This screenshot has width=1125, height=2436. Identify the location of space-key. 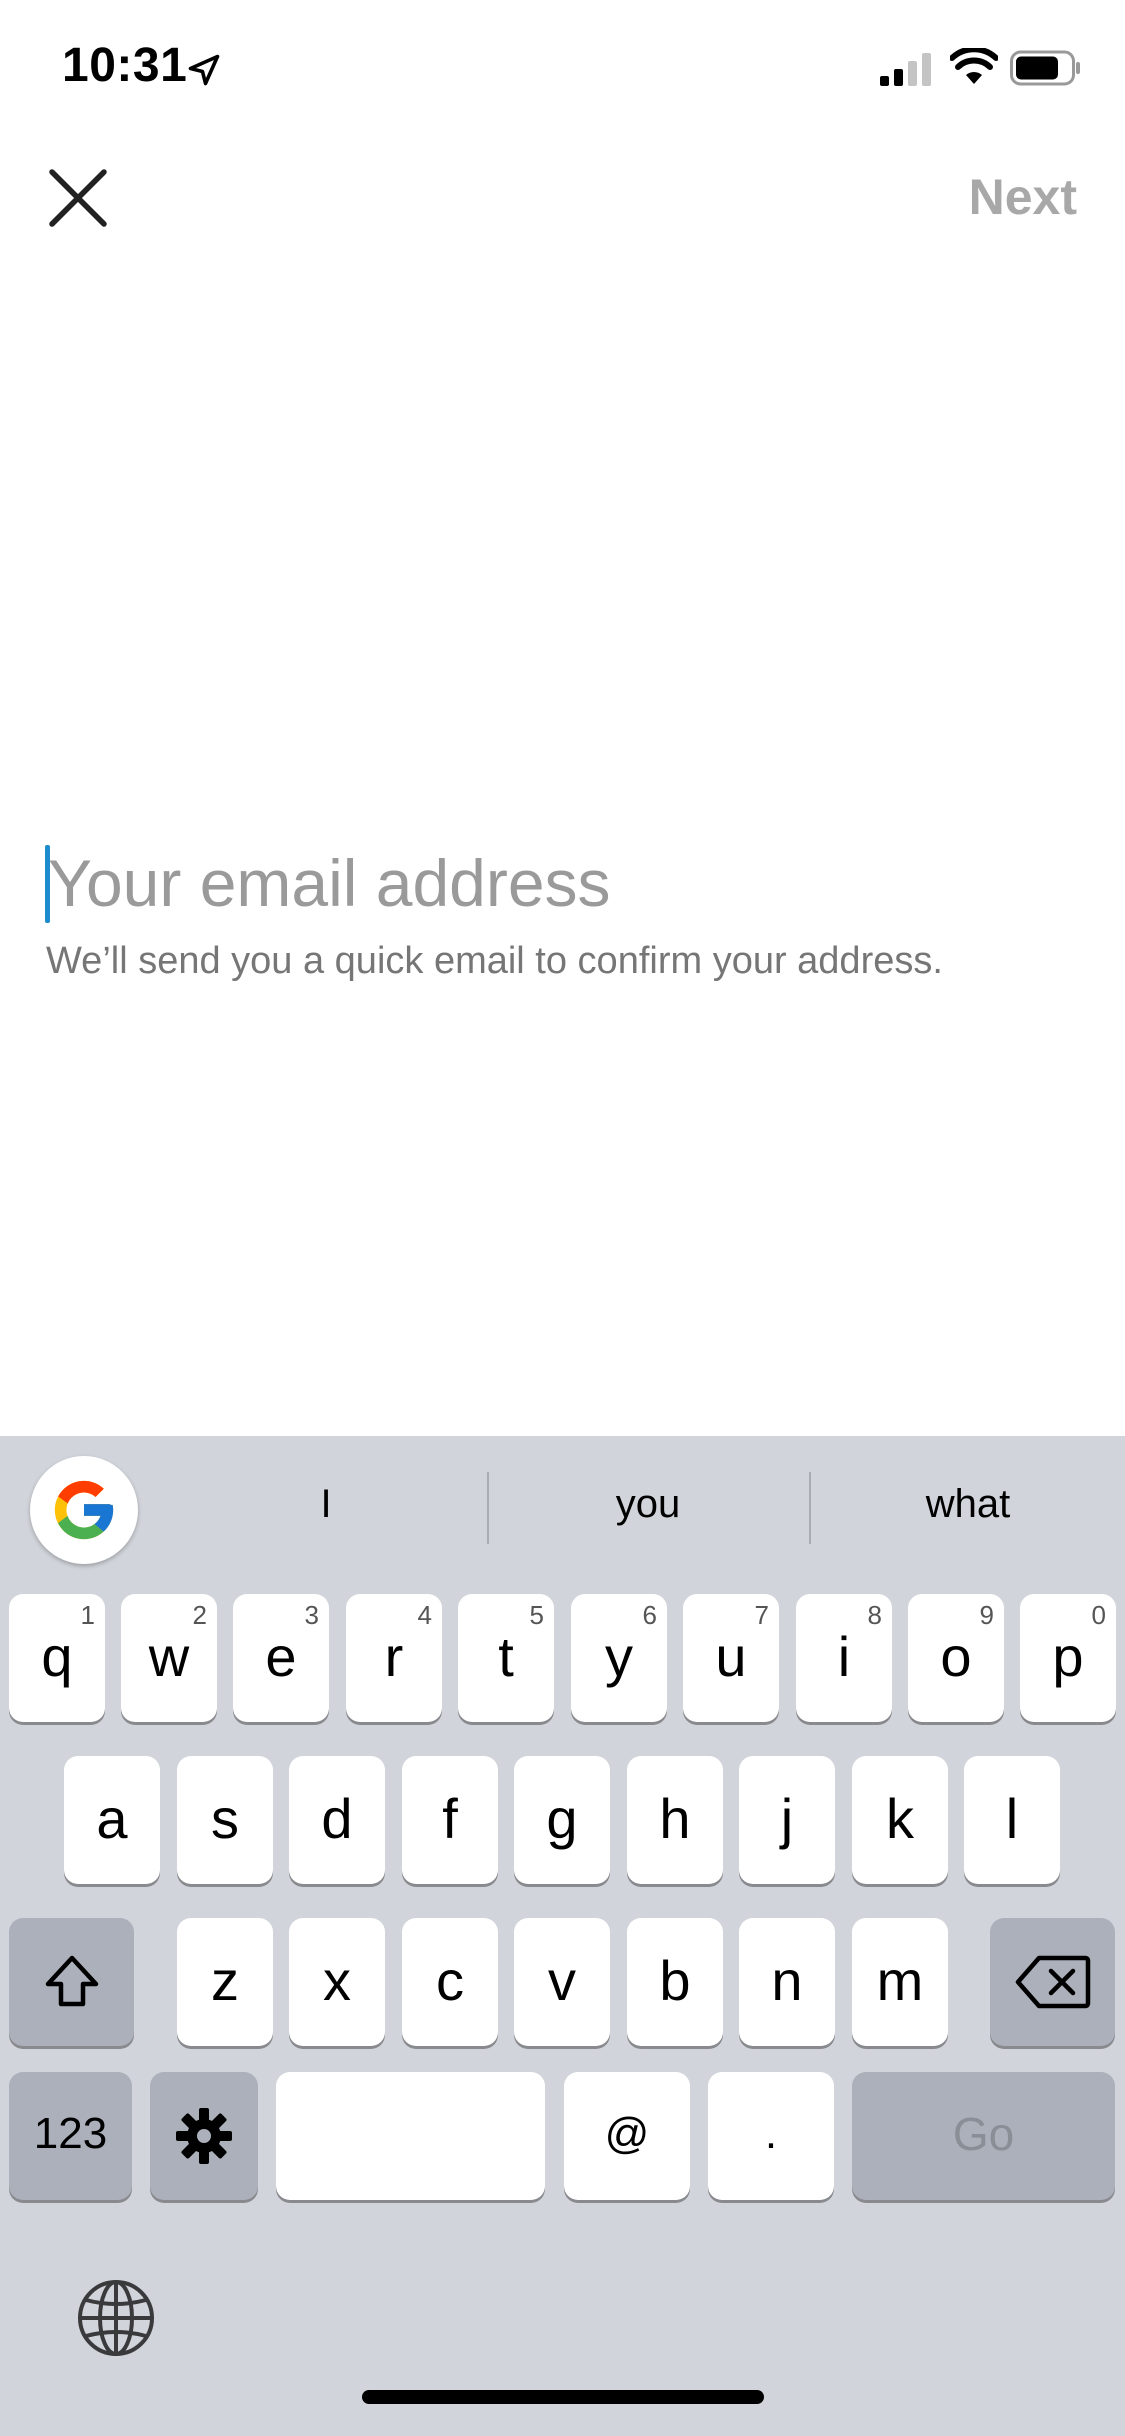
(410, 2136).